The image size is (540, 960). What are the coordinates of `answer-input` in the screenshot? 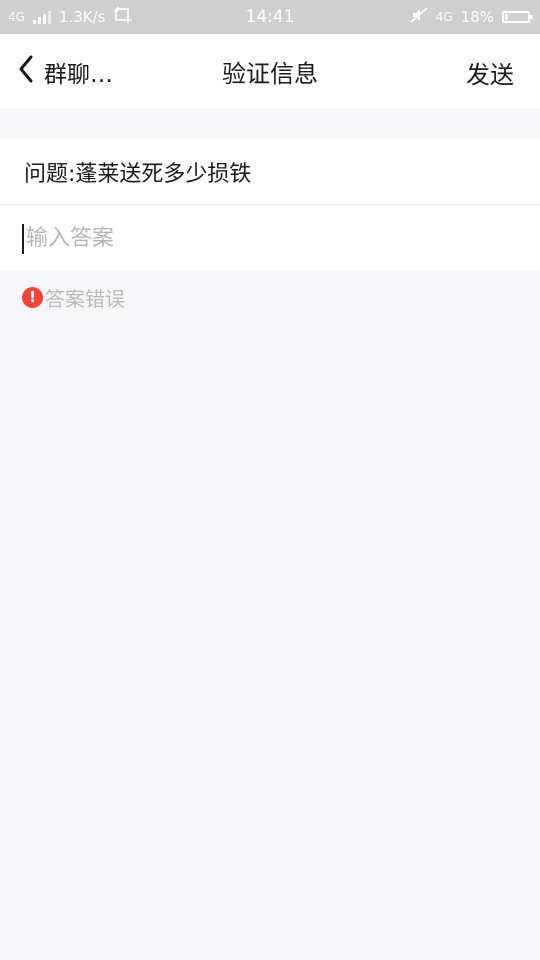 It's located at (264, 238).